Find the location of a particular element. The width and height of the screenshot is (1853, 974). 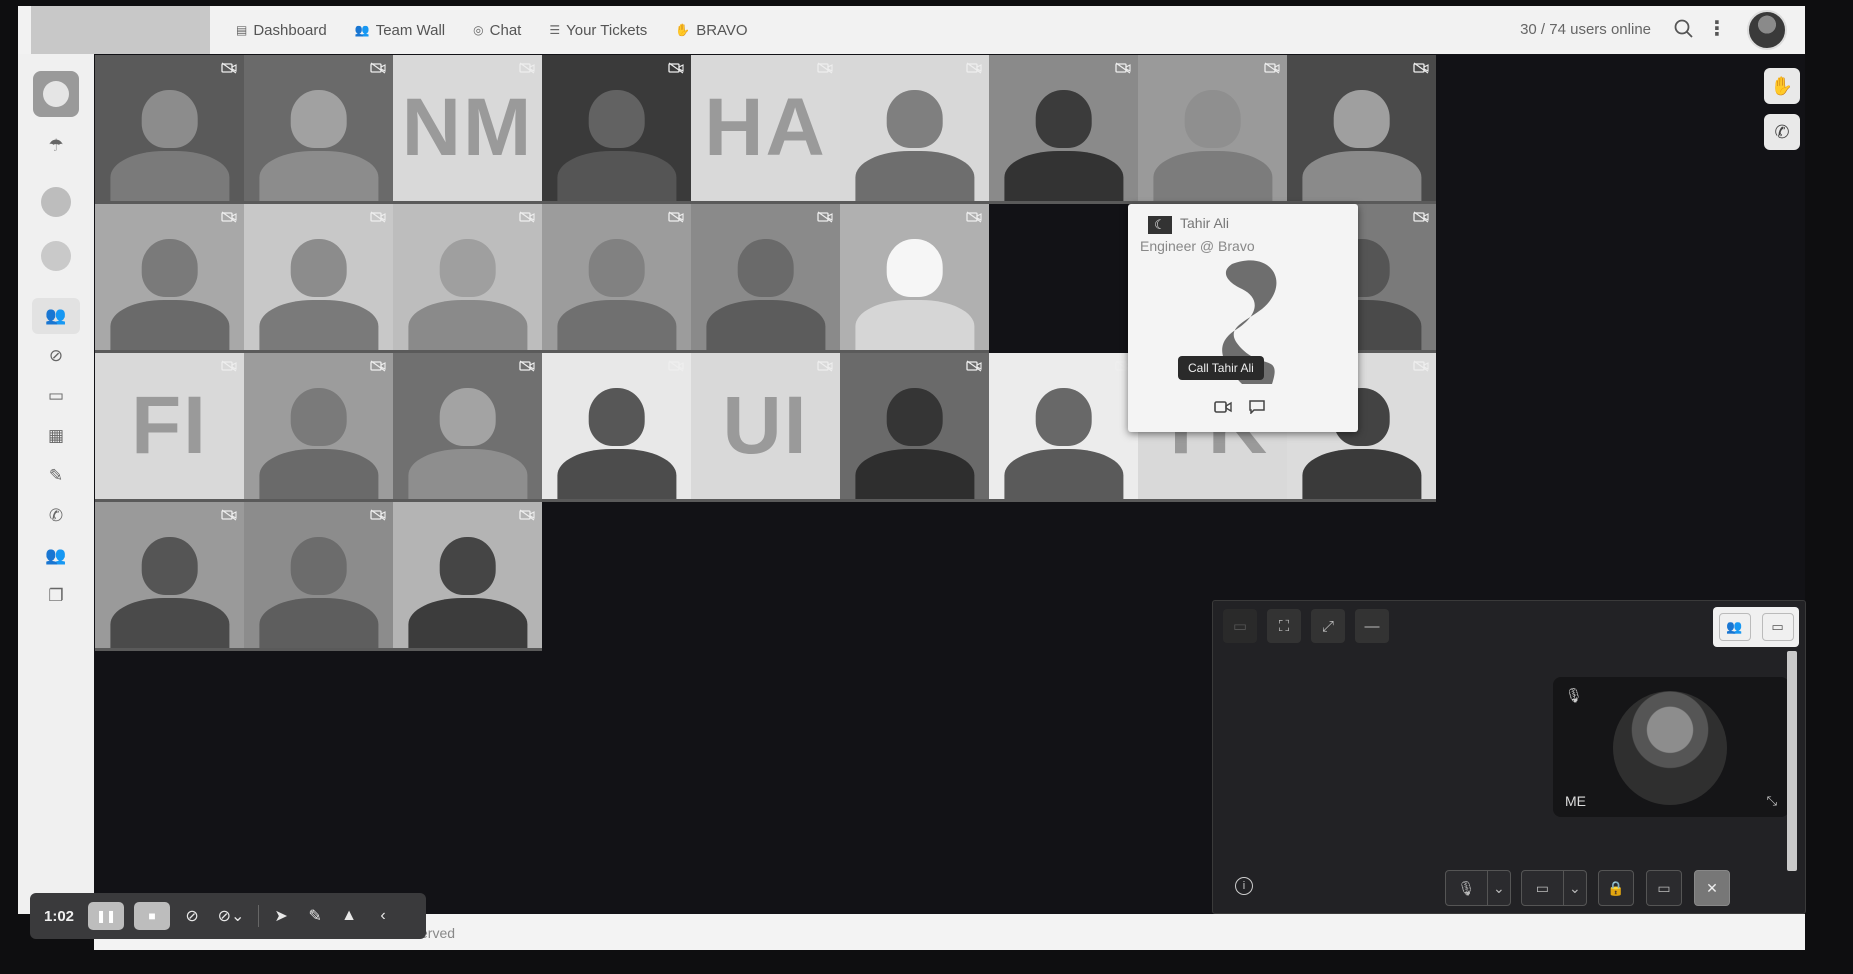

info-icon: i is located at coordinates (1244, 886).